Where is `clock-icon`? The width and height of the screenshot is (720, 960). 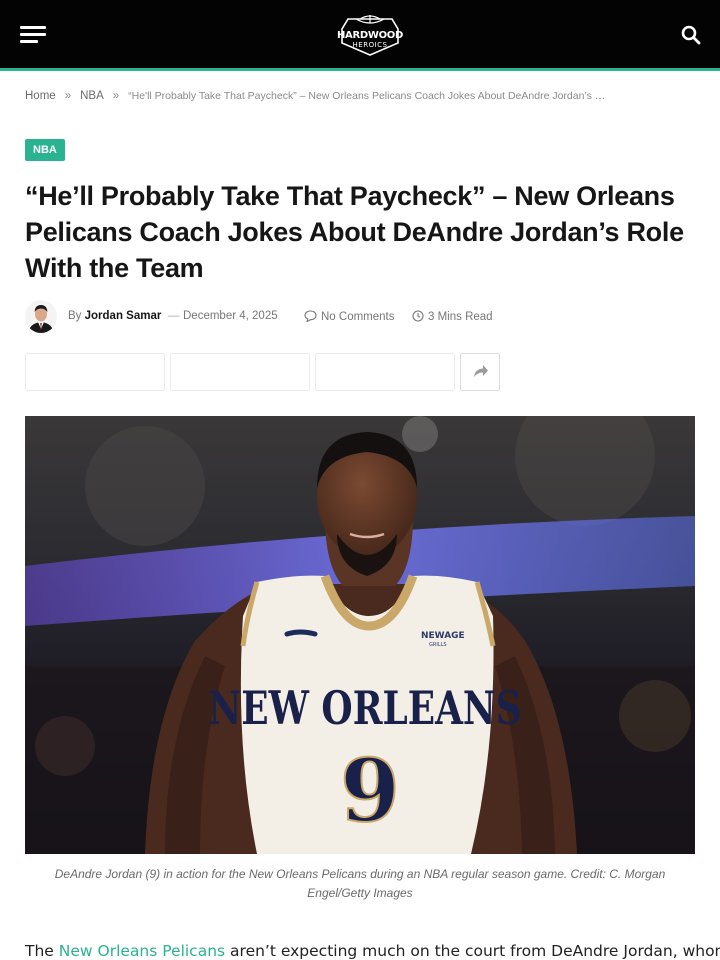 clock-icon is located at coordinates (418, 316).